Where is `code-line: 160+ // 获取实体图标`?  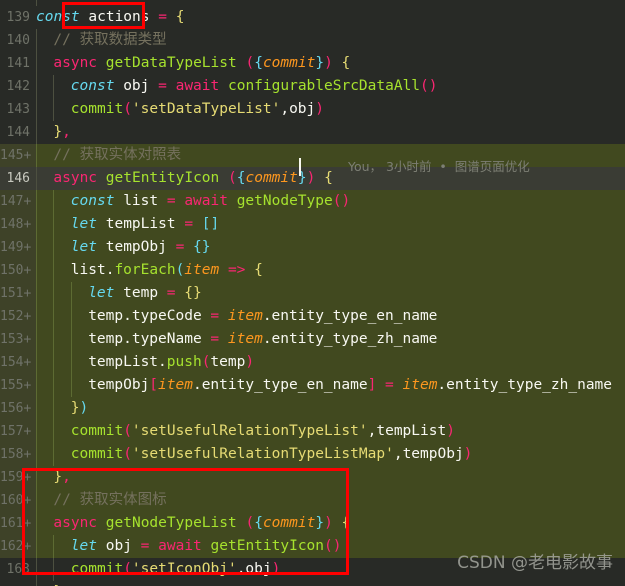 code-line: 160+ // 获取实体图标 is located at coordinates (312, 500).